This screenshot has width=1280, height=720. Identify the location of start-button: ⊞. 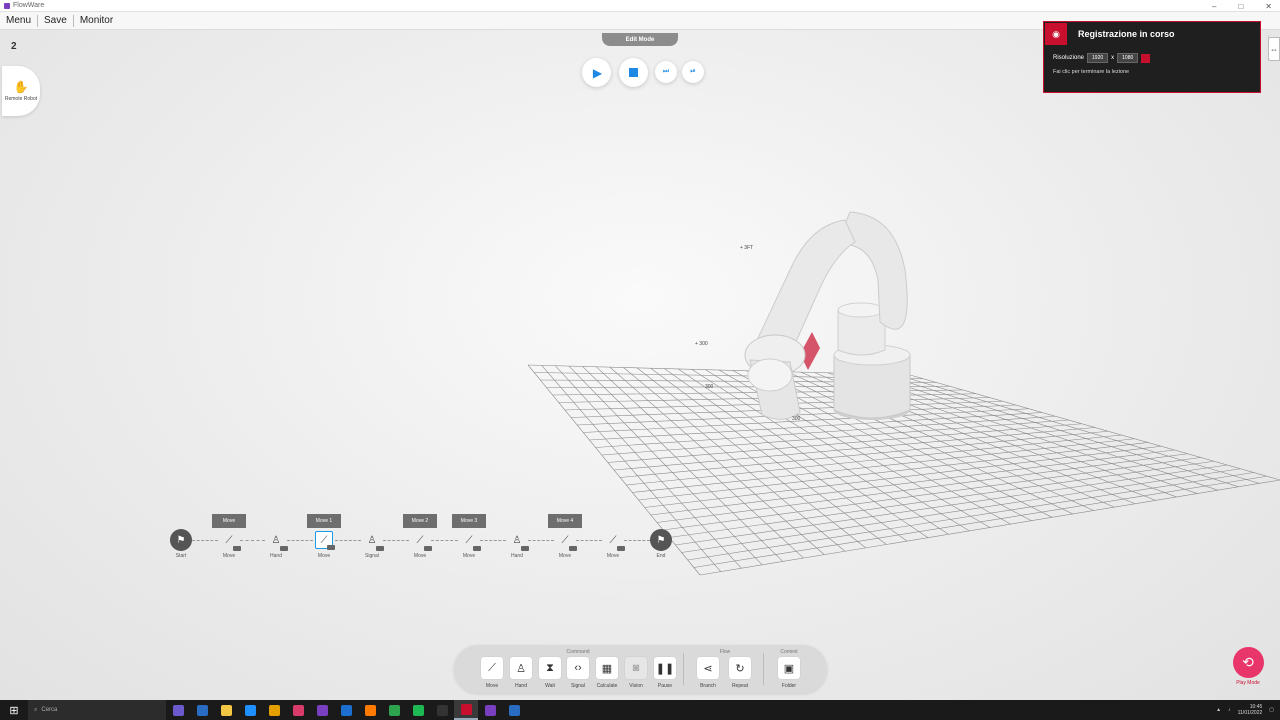
(14, 710).